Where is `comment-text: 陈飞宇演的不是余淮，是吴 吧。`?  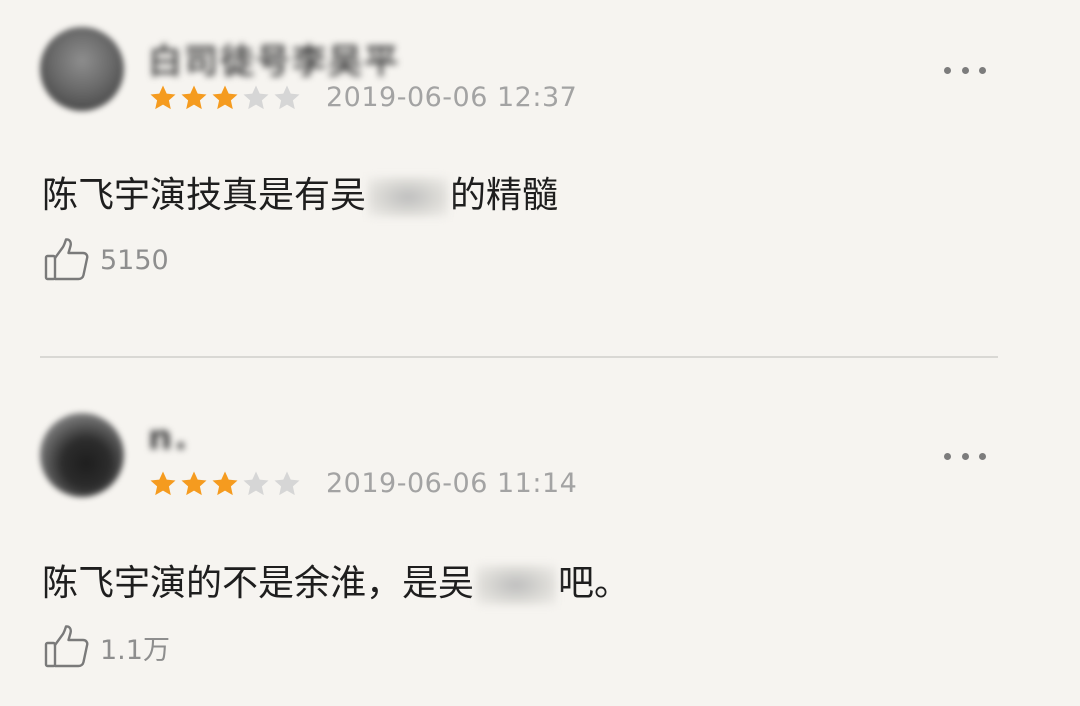 comment-text: 陈飞宇演的不是余淮，是吴 吧。 is located at coordinates (336, 580).